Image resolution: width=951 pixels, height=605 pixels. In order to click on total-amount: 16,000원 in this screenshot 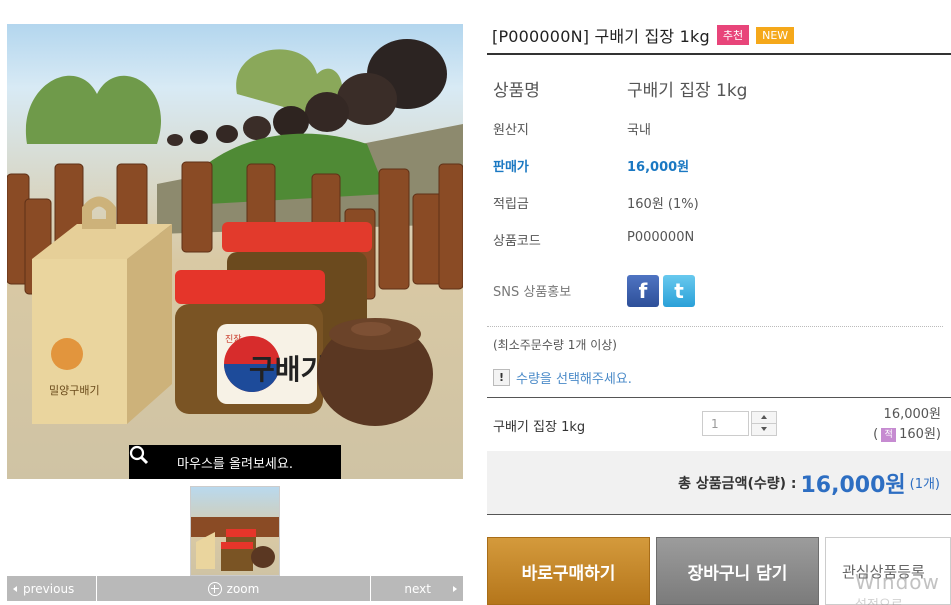, I will do `click(853, 485)`.